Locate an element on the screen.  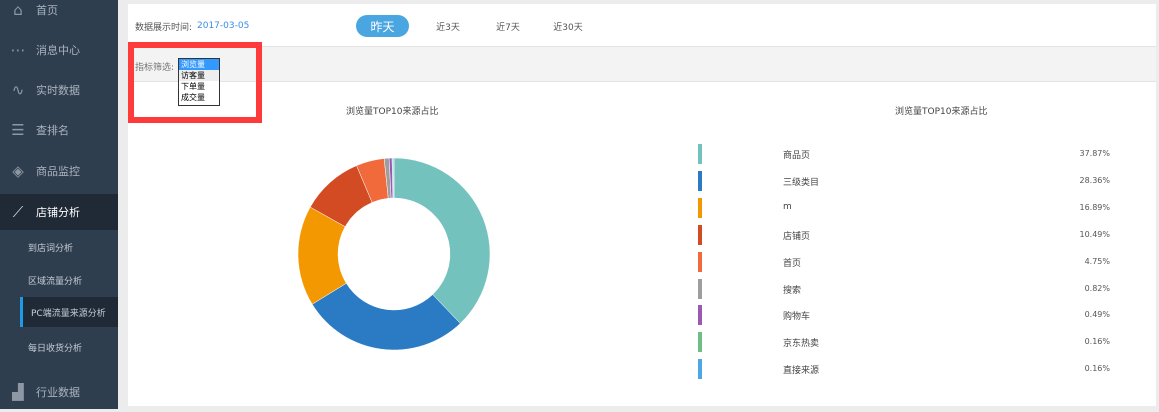
donut-chart is located at coordinates (394, 254).